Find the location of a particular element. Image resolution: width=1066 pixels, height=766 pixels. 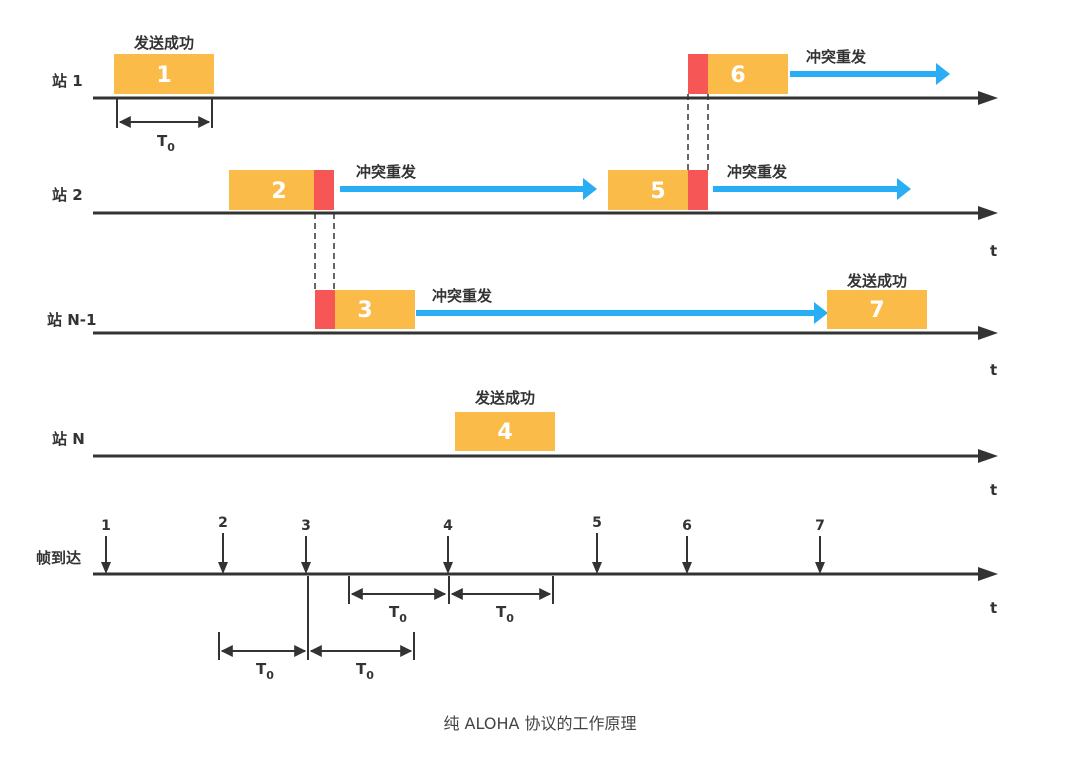

figure-caption: 纯 ALOHA 协议的工作原理 is located at coordinates (539, 723).